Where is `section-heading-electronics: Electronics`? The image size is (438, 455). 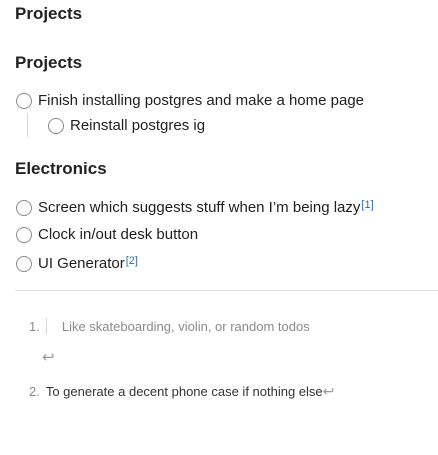 section-heading-electronics: Electronics is located at coordinates (61, 168).